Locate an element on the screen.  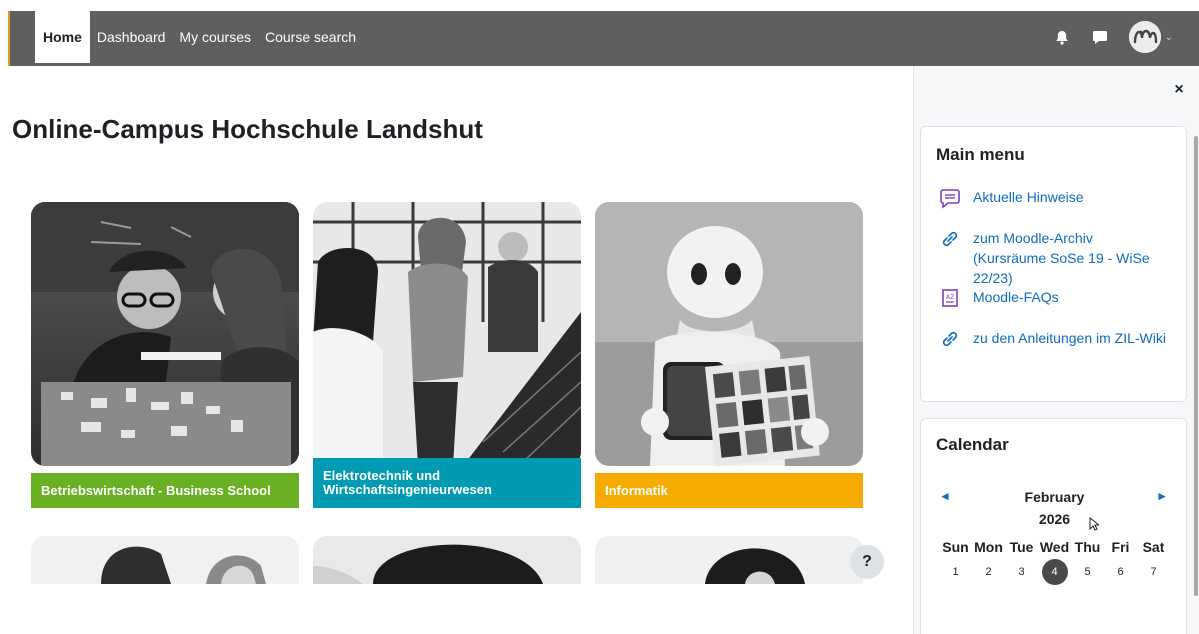
category-image-informatik is located at coordinates (729, 334).